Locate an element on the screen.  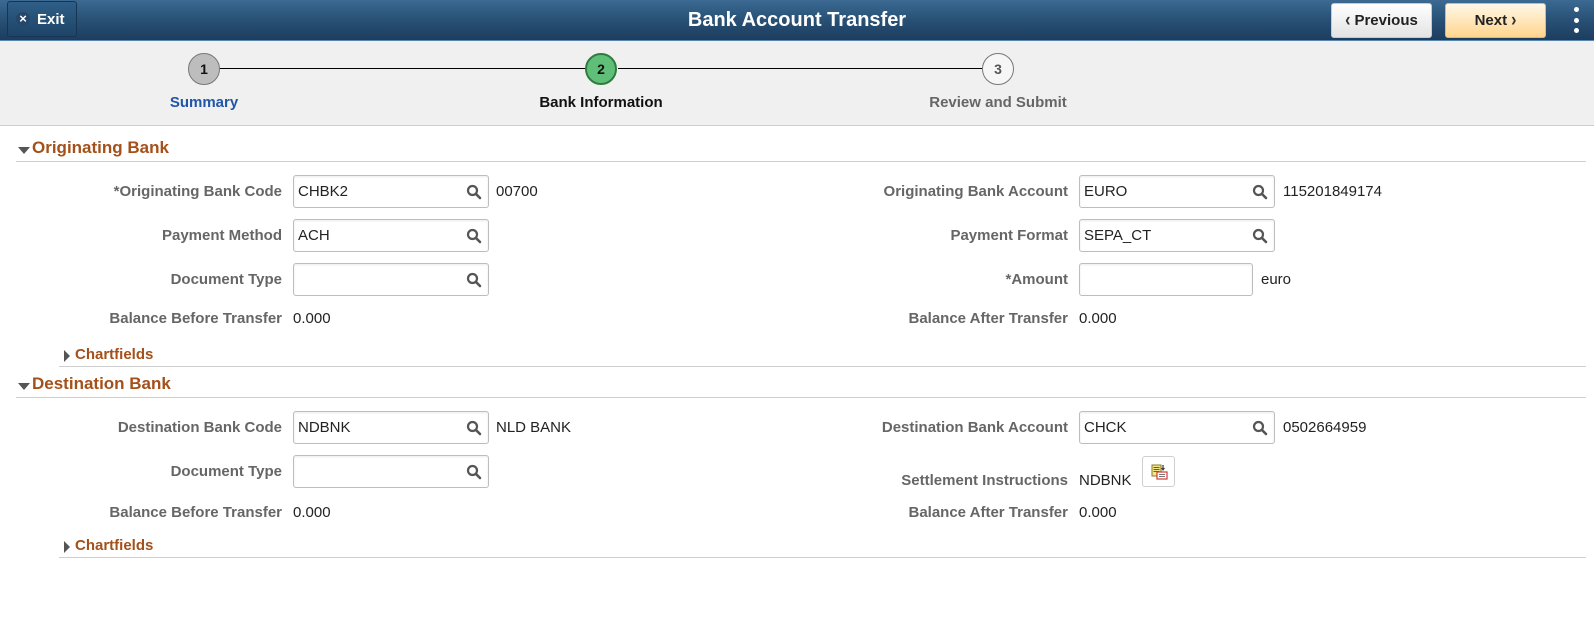
originating-document-type-input is located at coordinates (391, 279).